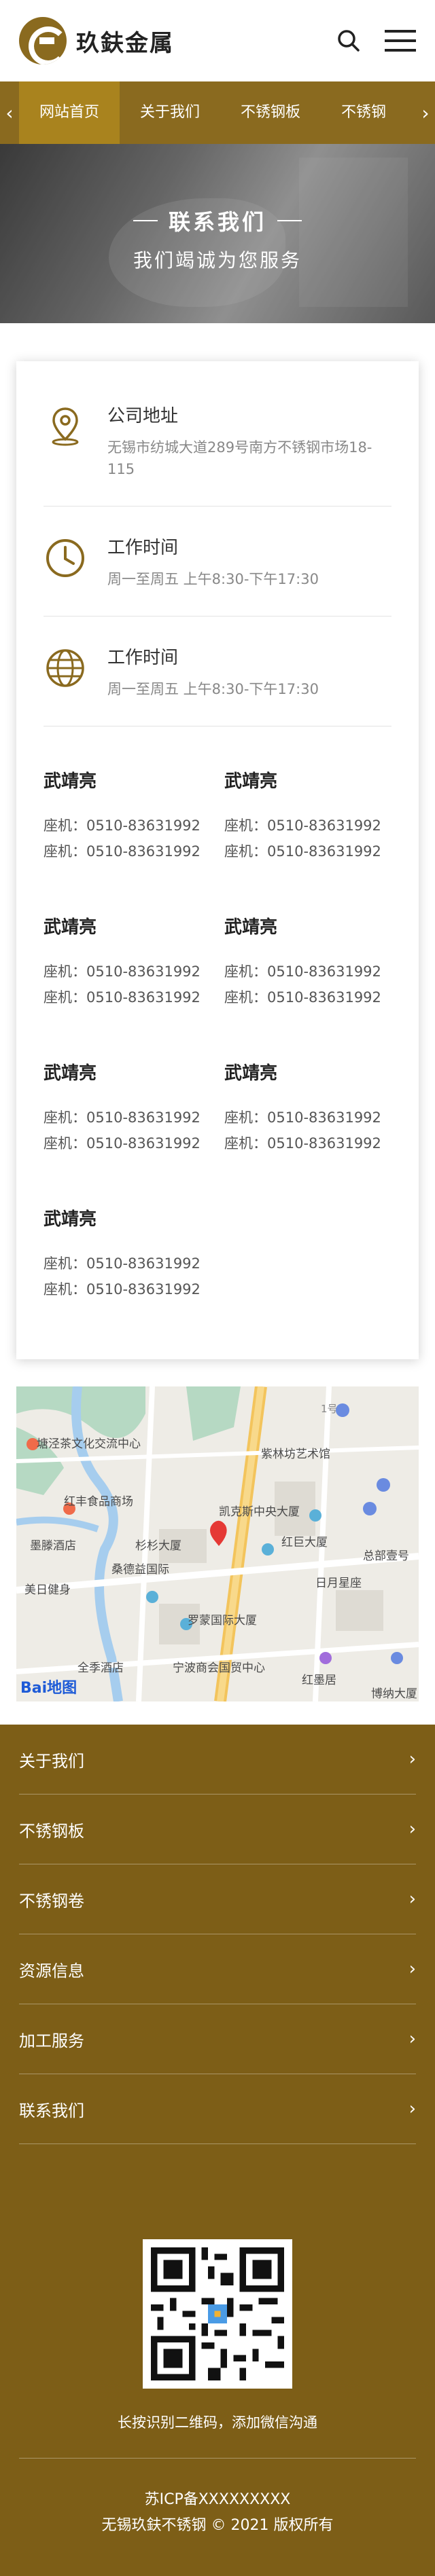 This screenshot has width=435, height=2576. What do you see at coordinates (217, 1969) in the screenshot?
I see `footer-link-resources: 资源信息 ›` at bounding box center [217, 1969].